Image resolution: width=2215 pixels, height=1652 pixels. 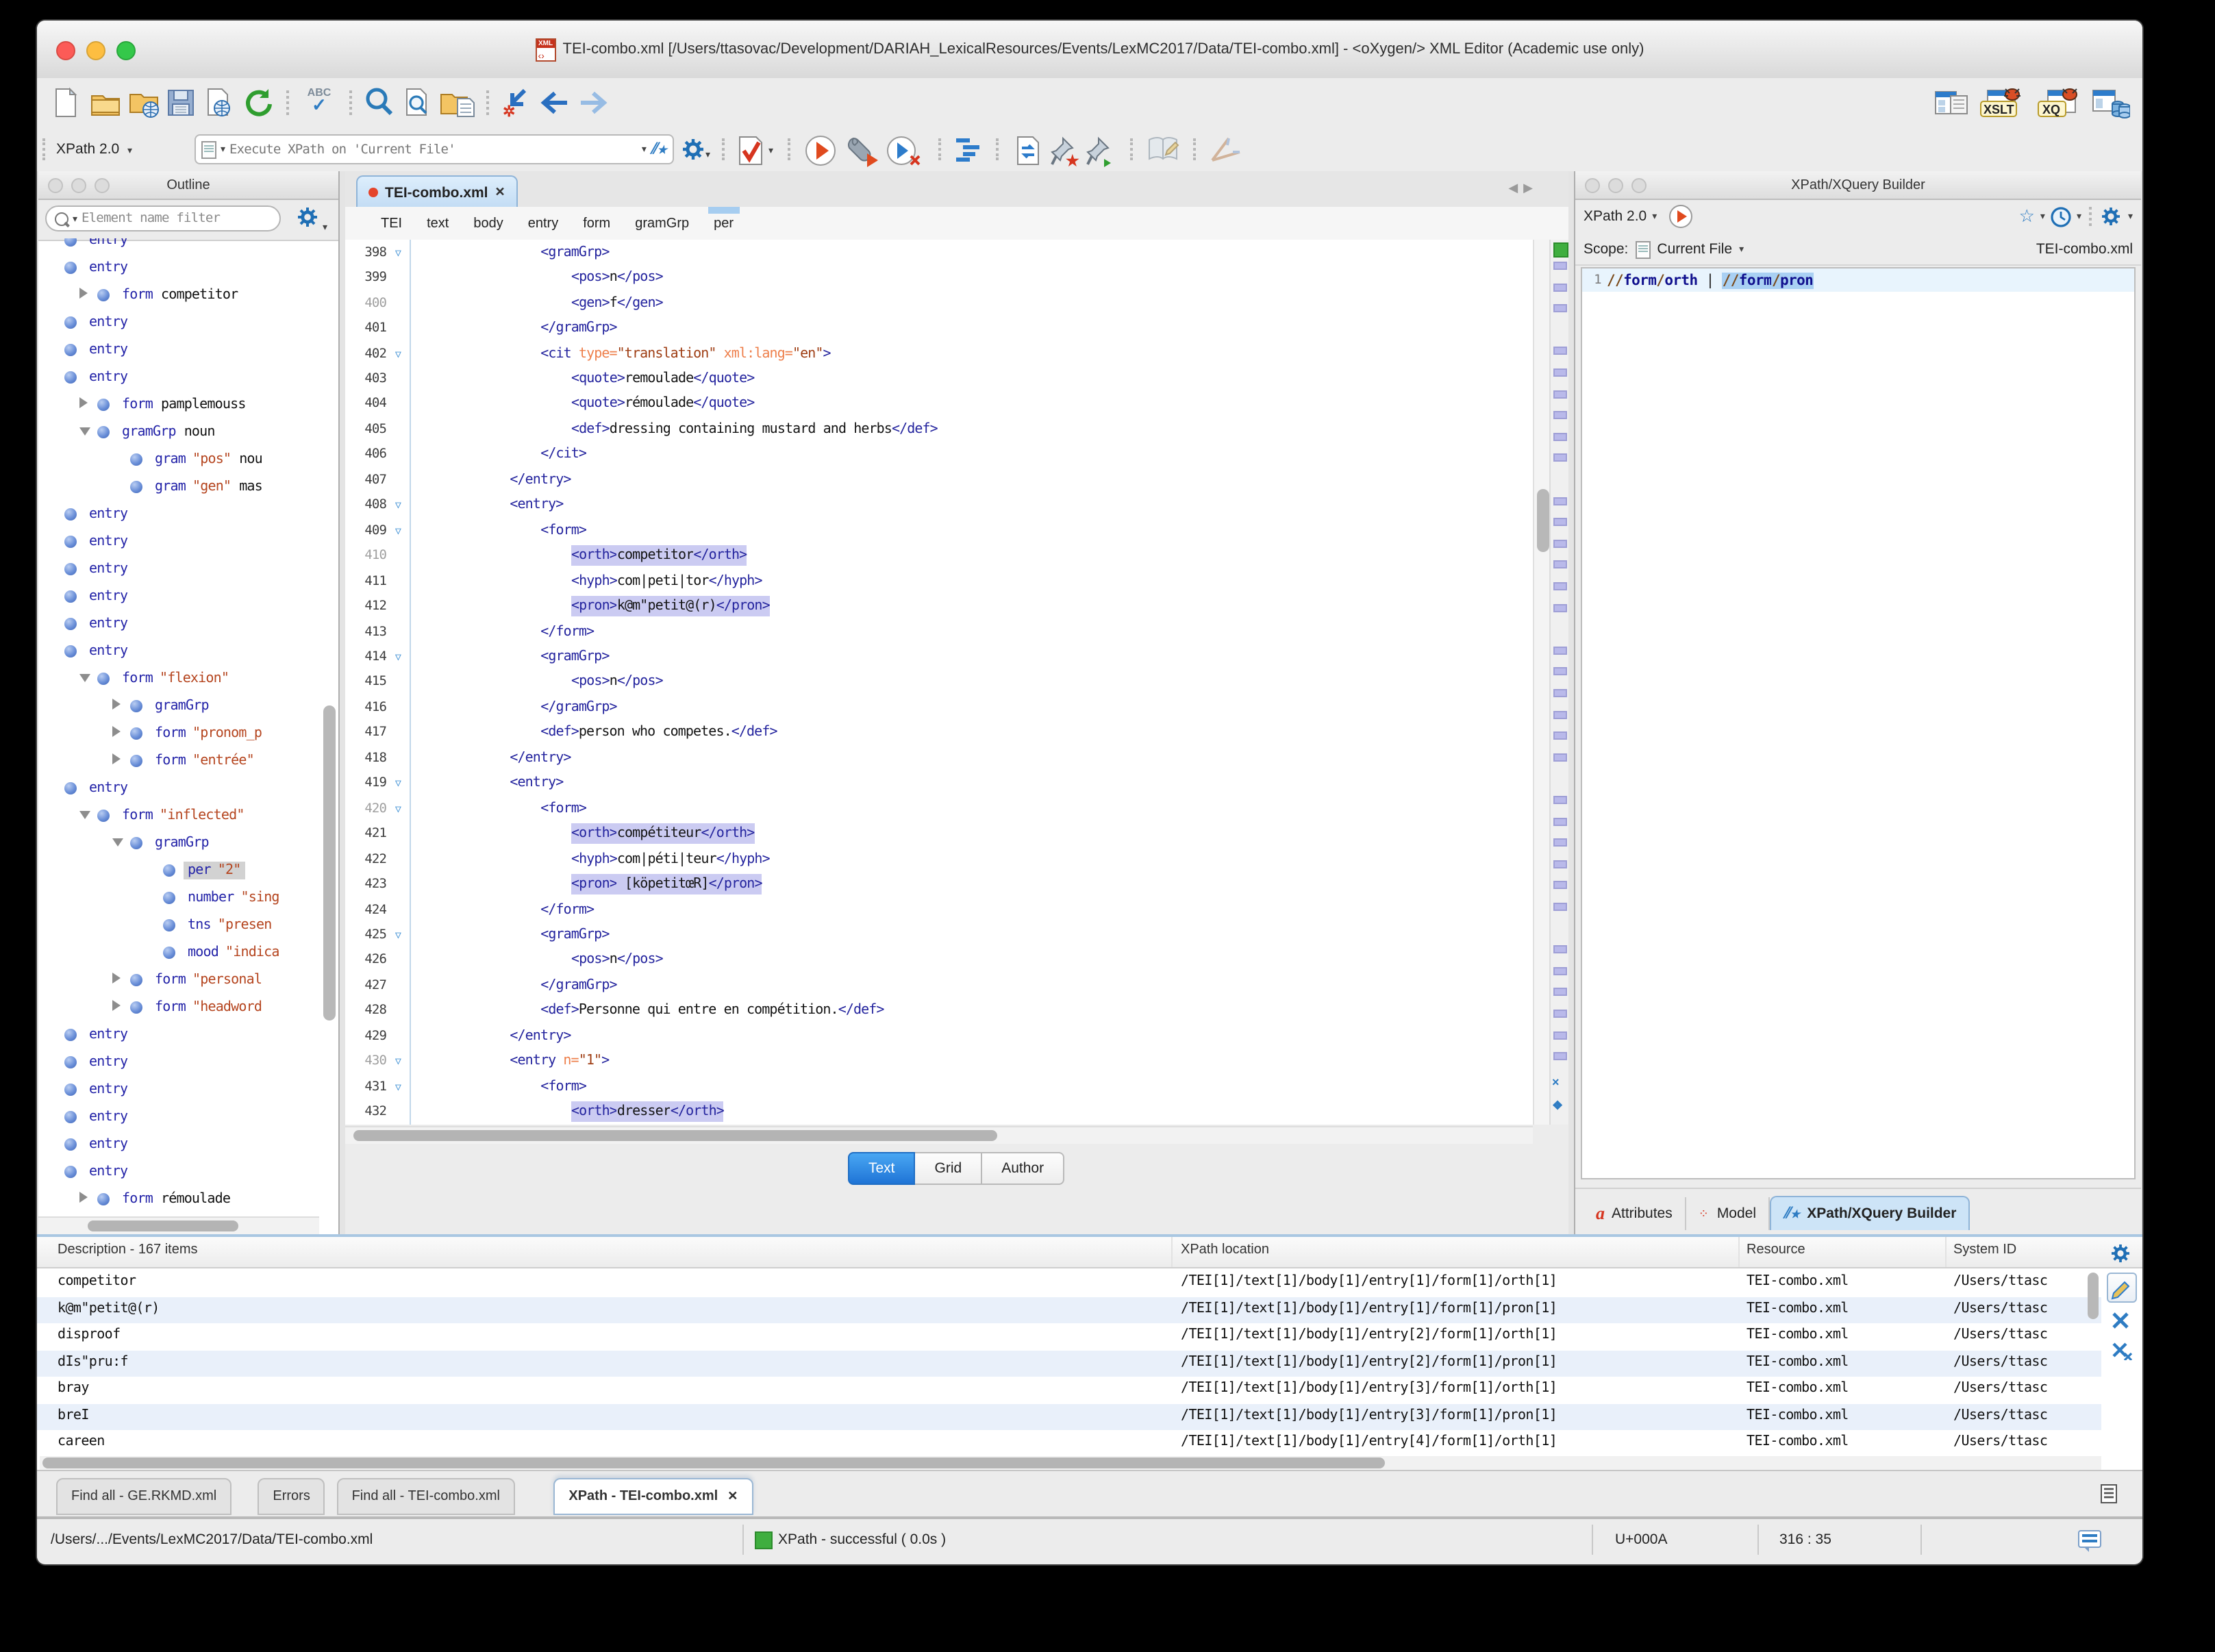 I want to click on editor-line-398: 398 ▽ <gramGrp>, so click(x=939, y=252).